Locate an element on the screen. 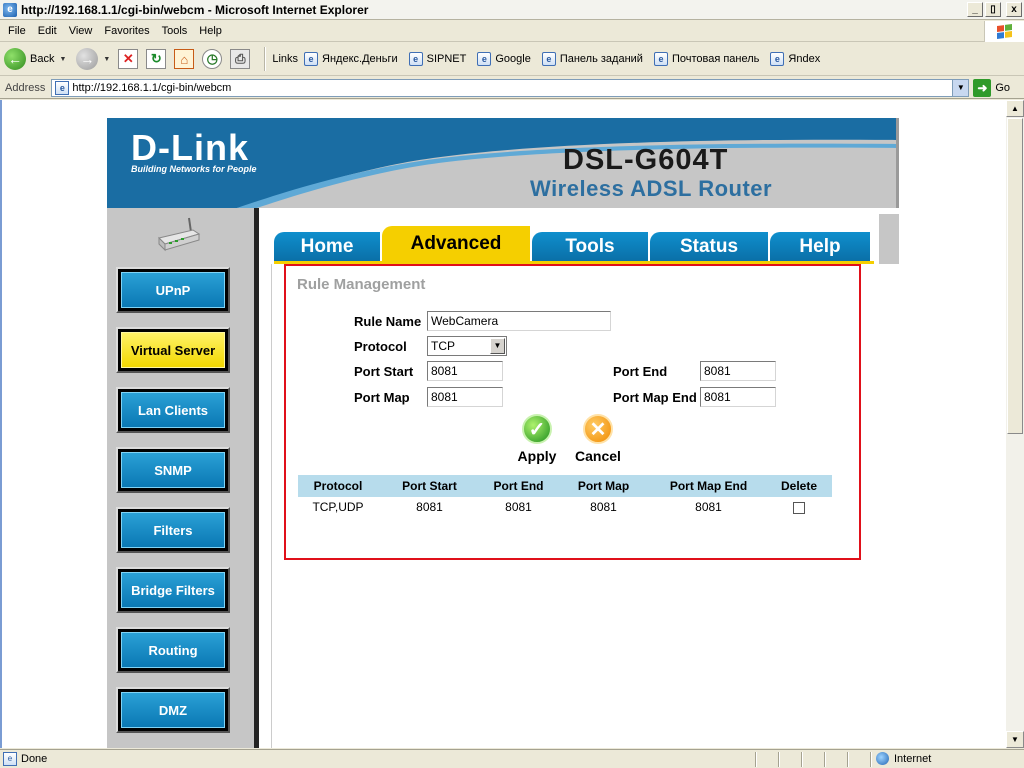 This screenshot has width=1024, height=768. table-row: TCP,UDP 8081 8081 8081 8081 is located at coordinates (565, 507).